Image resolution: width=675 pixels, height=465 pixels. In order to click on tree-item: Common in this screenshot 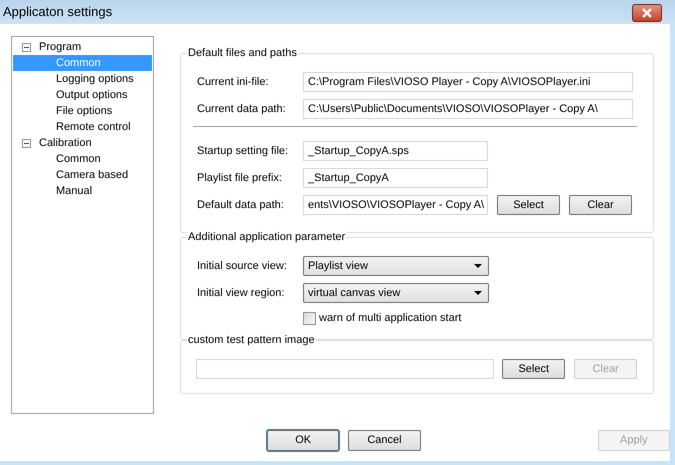, I will do `click(82, 159)`.